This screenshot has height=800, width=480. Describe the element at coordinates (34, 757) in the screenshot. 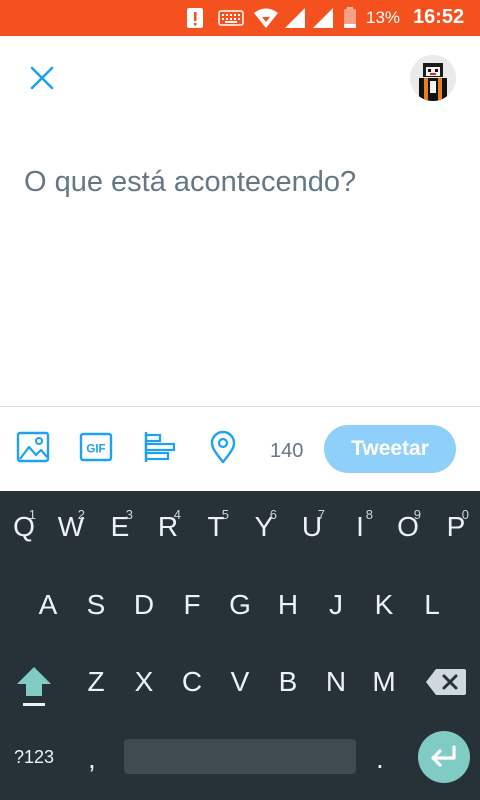

I see `symbols-key: ?123` at that location.